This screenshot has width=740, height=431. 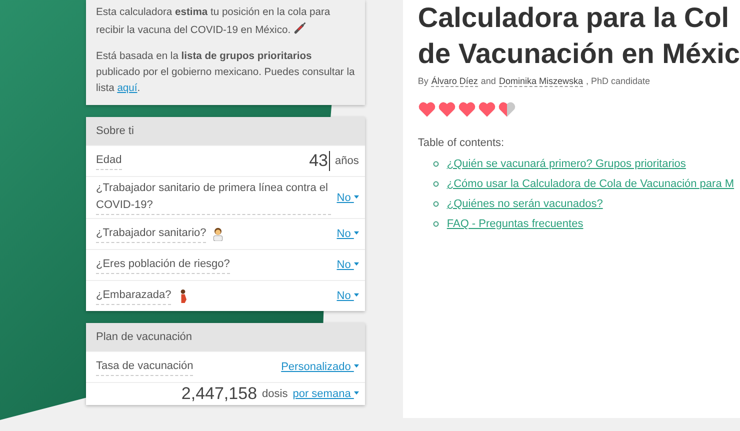 I want to click on author-link: Álvaro Díez, so click(x=454, y=81).